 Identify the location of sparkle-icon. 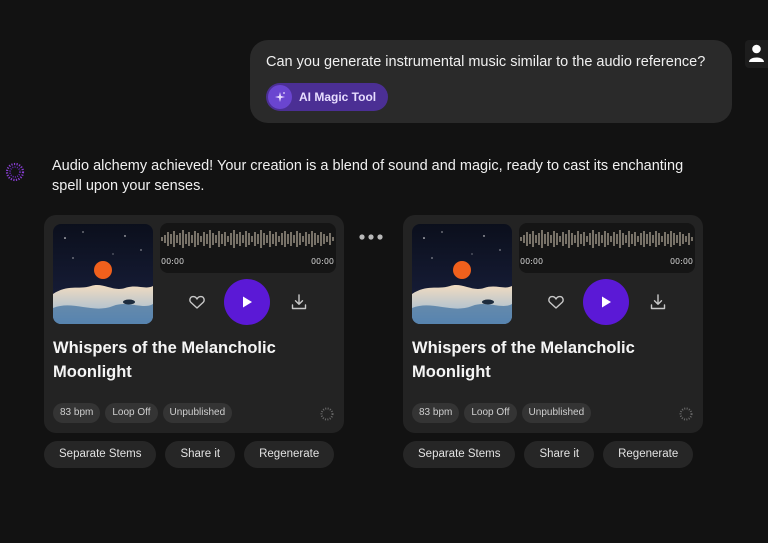
(280, 97).